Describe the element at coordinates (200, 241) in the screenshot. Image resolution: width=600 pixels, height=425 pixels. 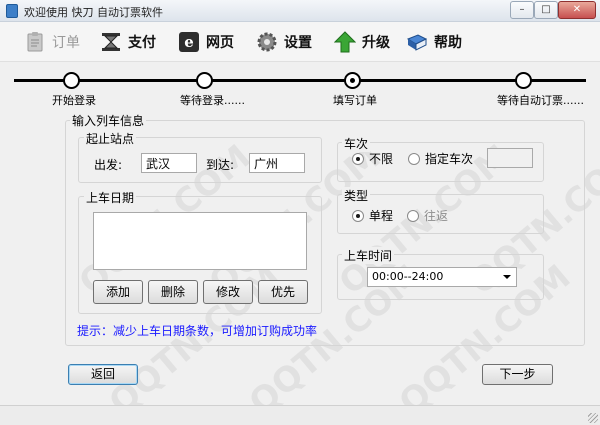
I see `dates-list` at that location.